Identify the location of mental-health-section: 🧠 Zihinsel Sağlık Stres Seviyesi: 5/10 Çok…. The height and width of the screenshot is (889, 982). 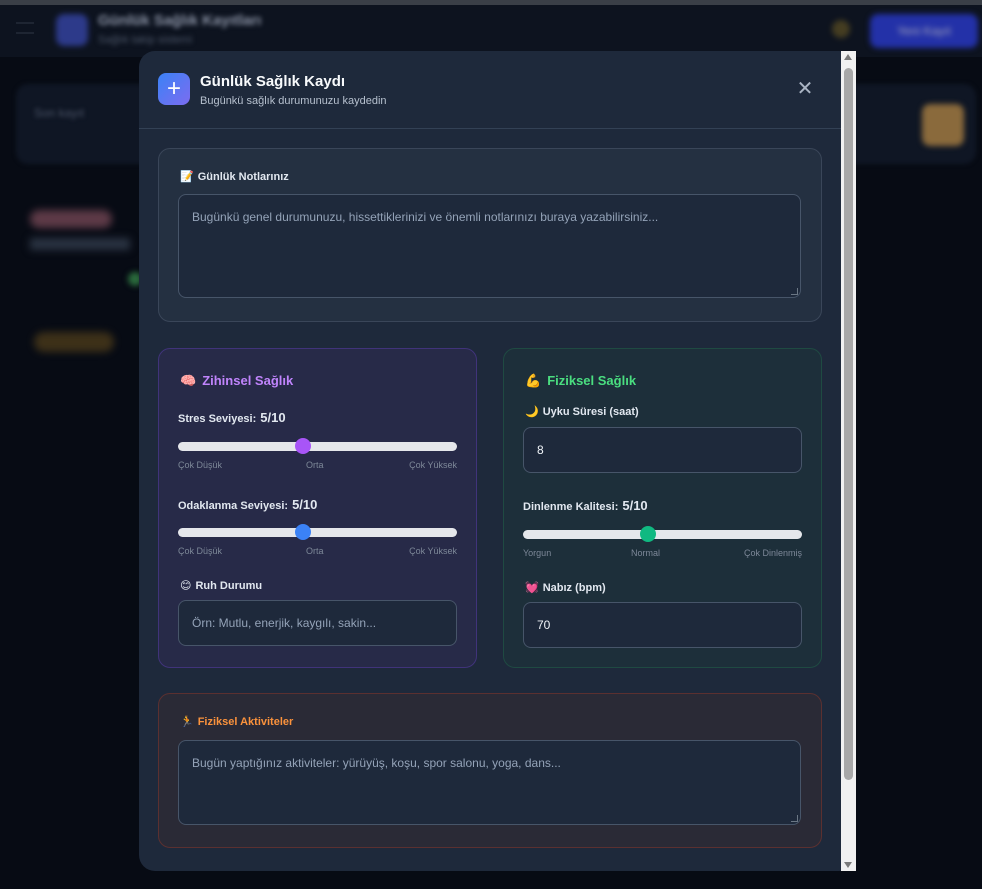
(317, 508).